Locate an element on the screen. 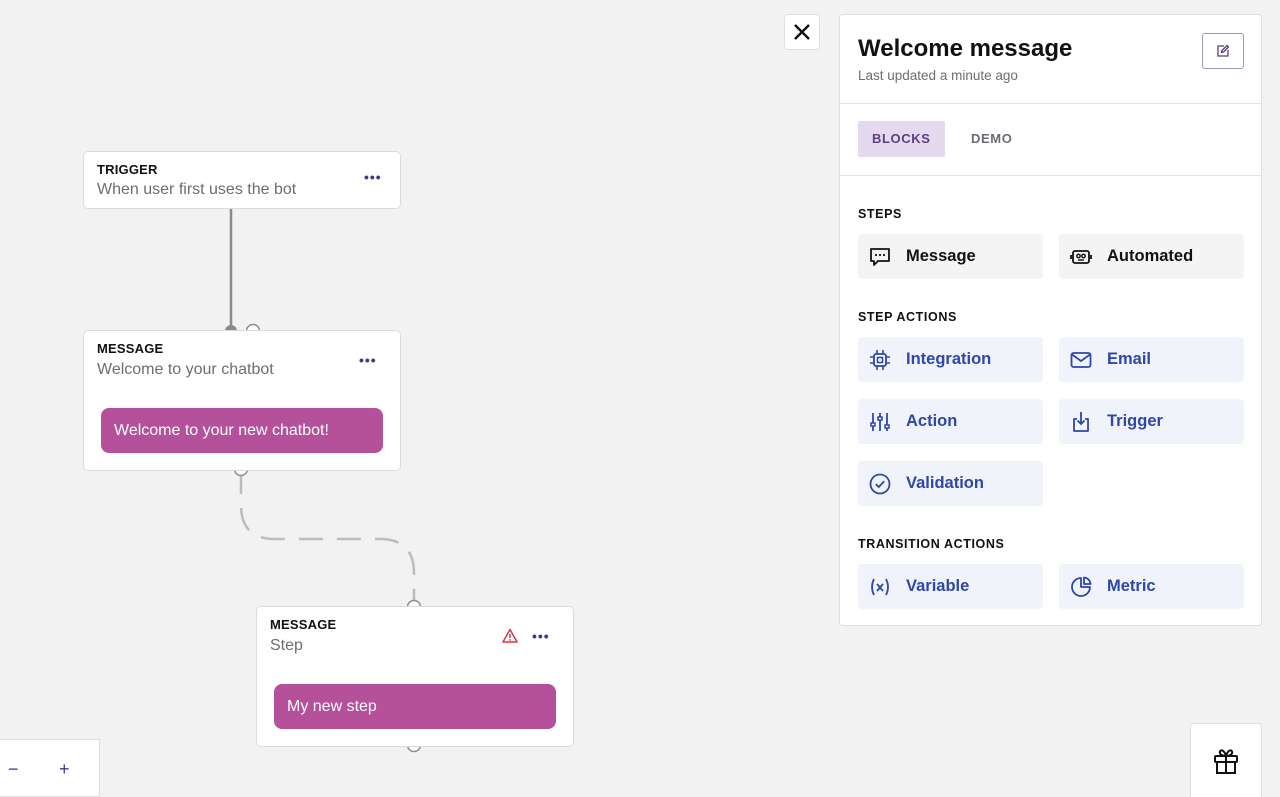 The height and width of the screenshot is (797, 1280). variable-icon is located at coordinates (880, 587).